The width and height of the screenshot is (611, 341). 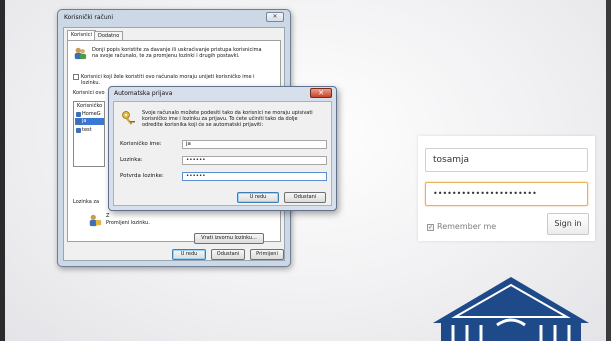 What do you see at coordinates (568, 224) in the screenshot?
I see `sign-in-button: Sign in` at bounding box center [568, 224].